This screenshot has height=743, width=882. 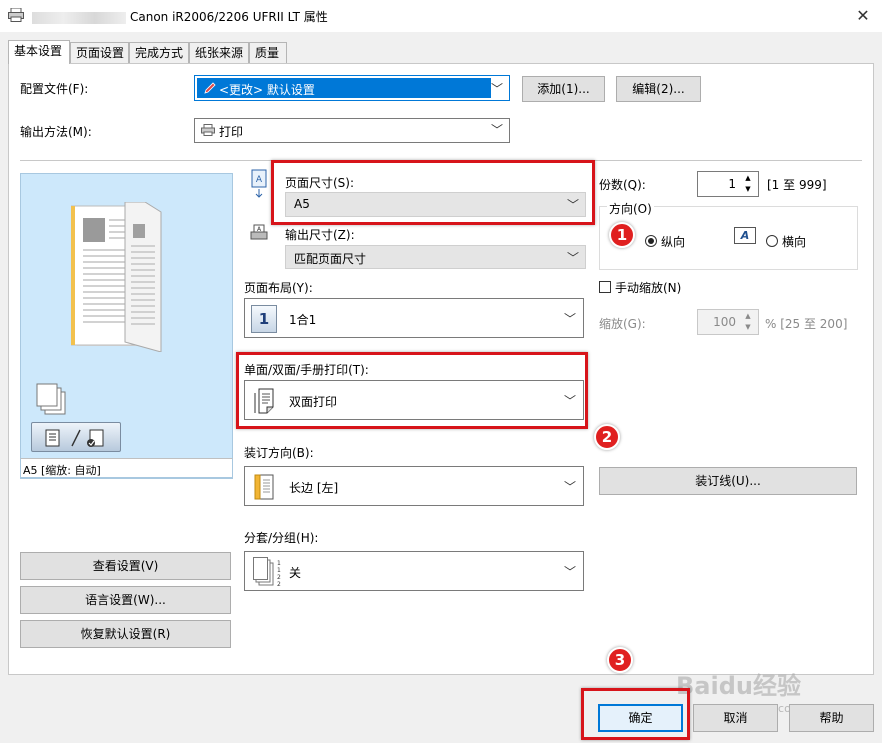 What do you see at coordinates (414, 486) in the screenshot?
I see `binding-location-select: 长边 [左] ﹀` at bounding box center [414, 486].